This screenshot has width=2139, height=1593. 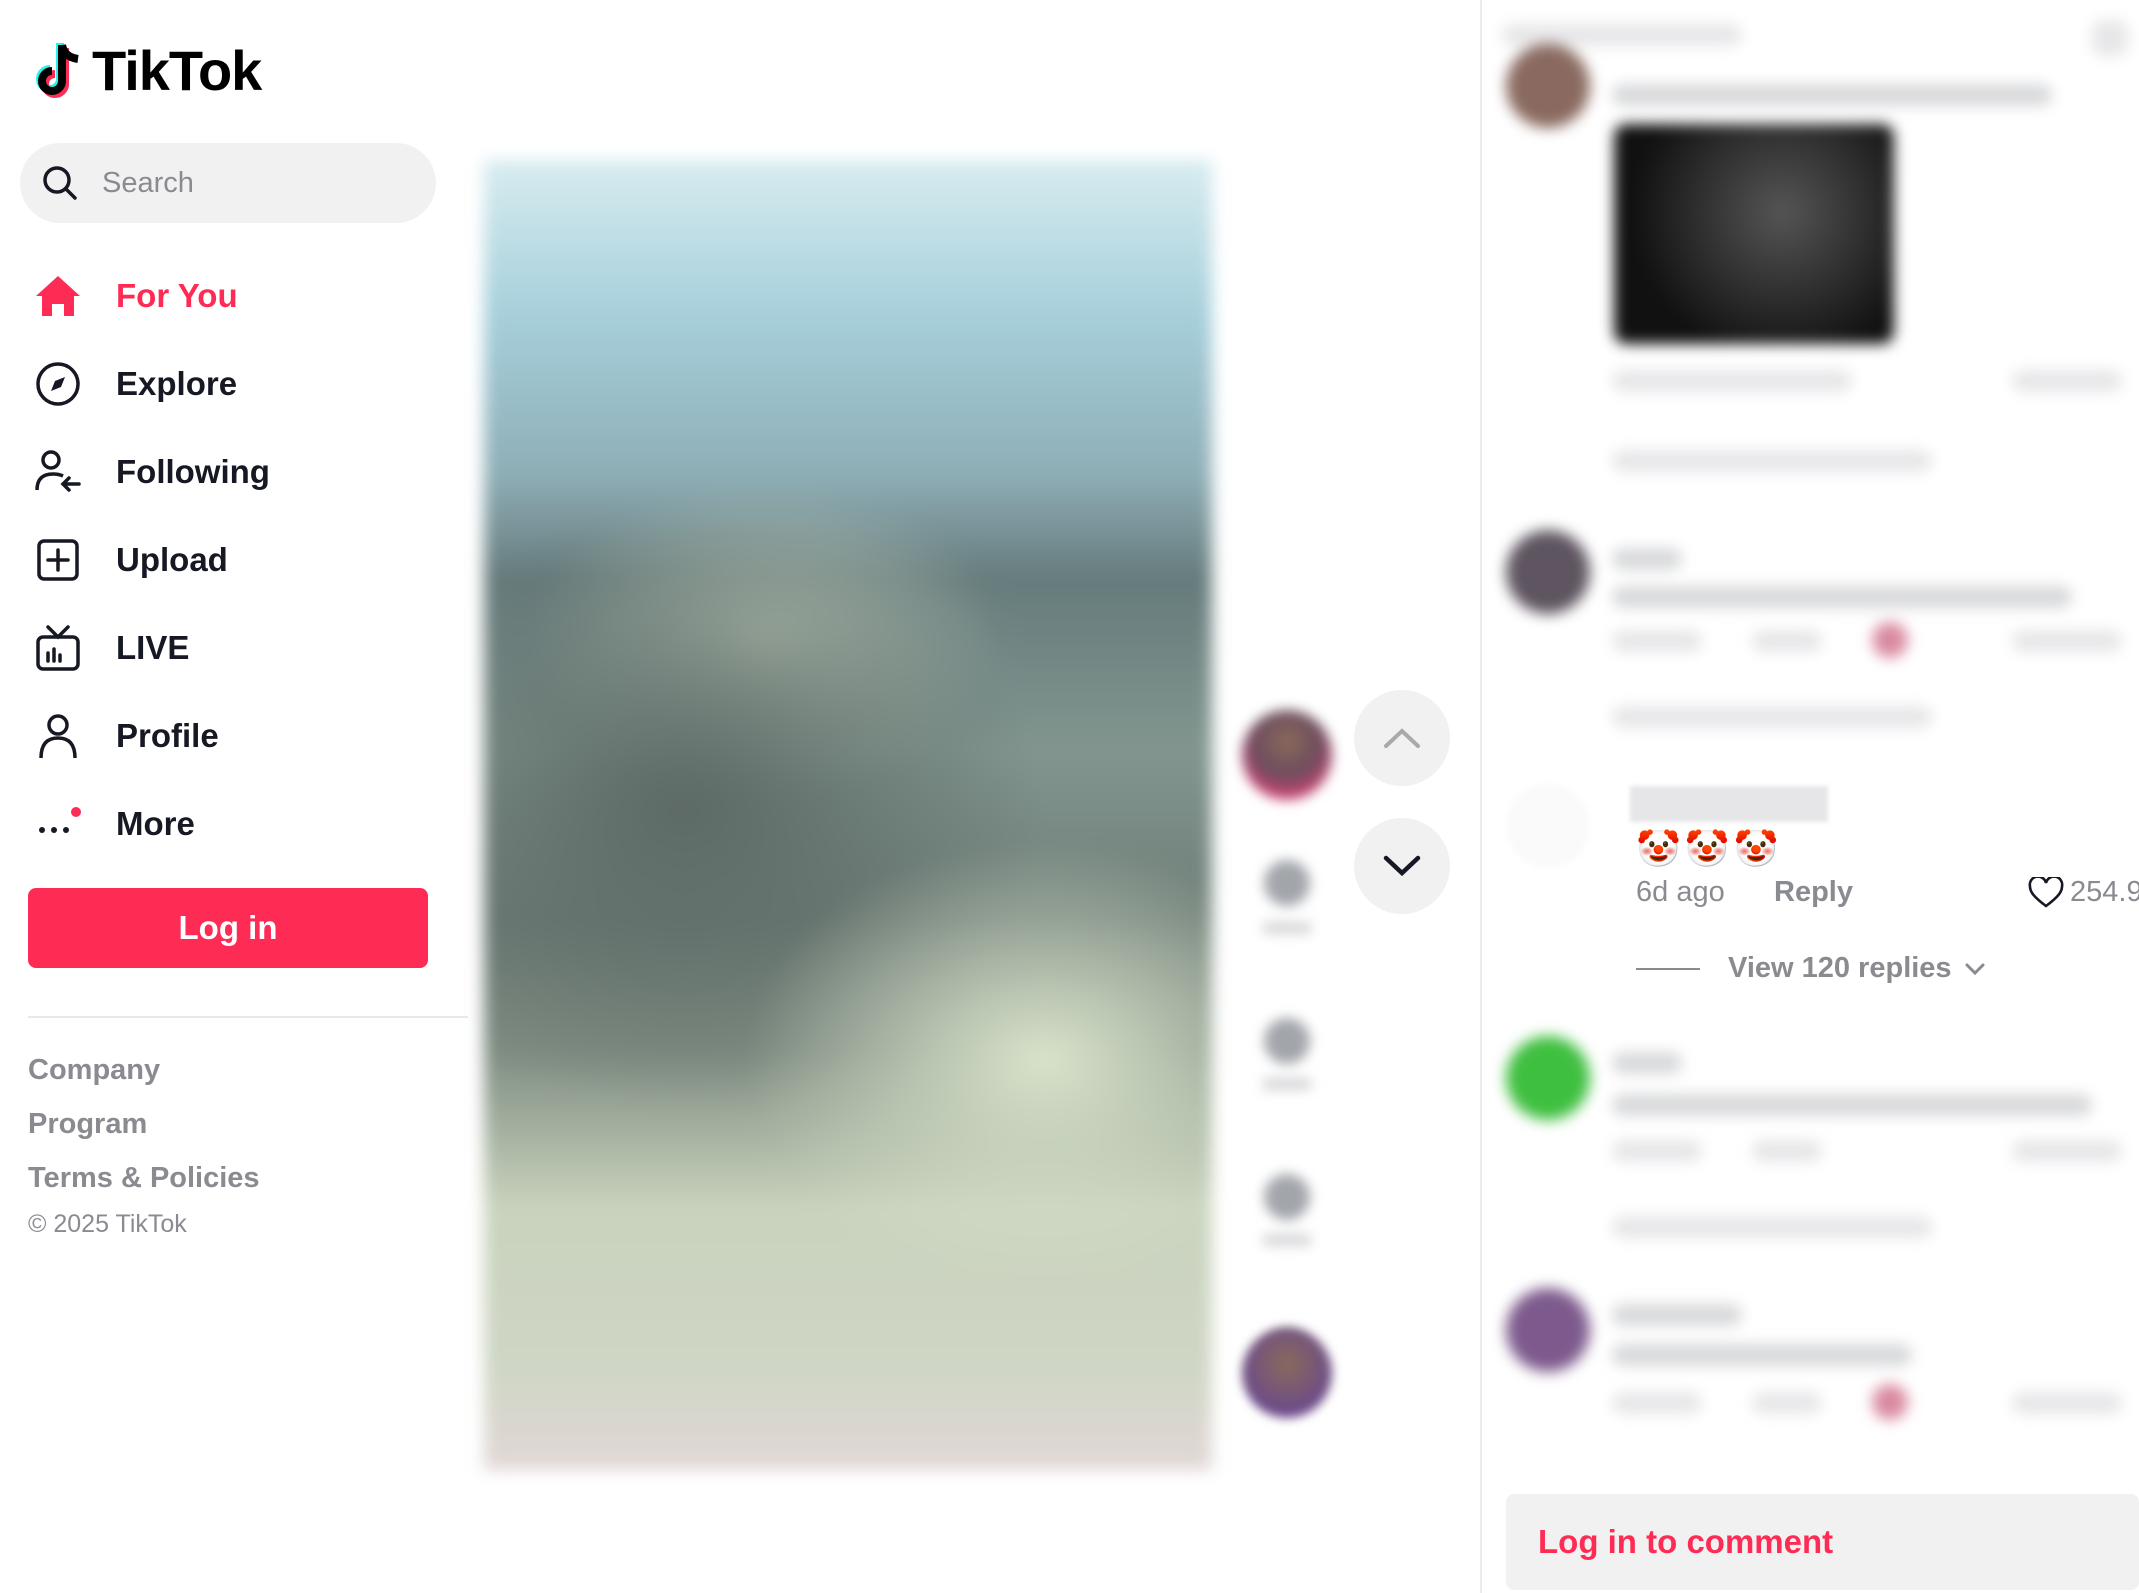 I want to click on nav-label-for-you: For You, so click(x=177, y=295).